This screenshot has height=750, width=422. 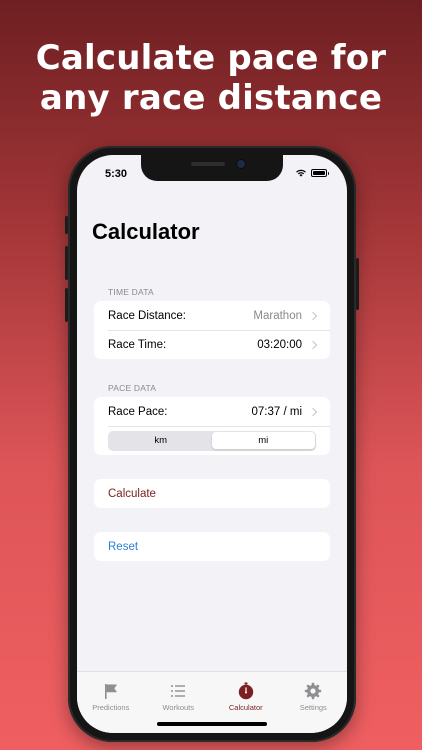 I want to click on race-distance-value: Marathon, so click(x=277, y=315).